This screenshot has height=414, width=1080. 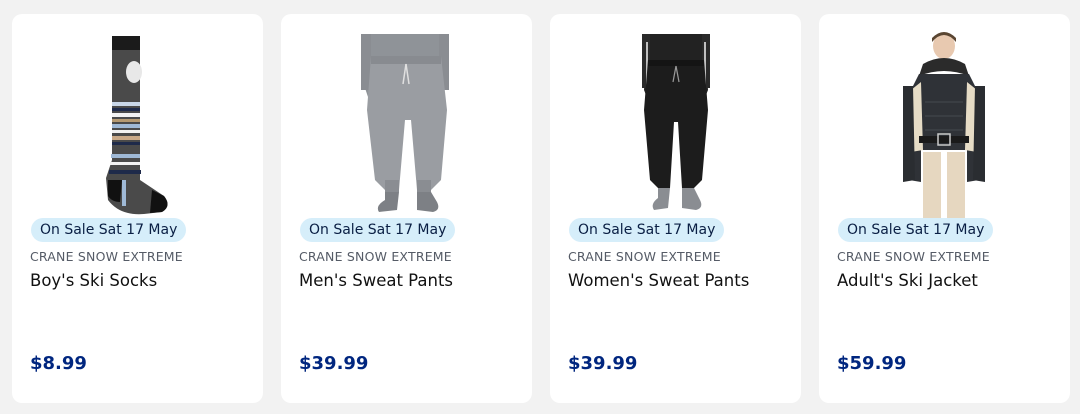 What do you see at coordinates (907, 280) in the screenshot?
I see `product-title: Adult's Ski Jacket` at bounding box center [907, 280].